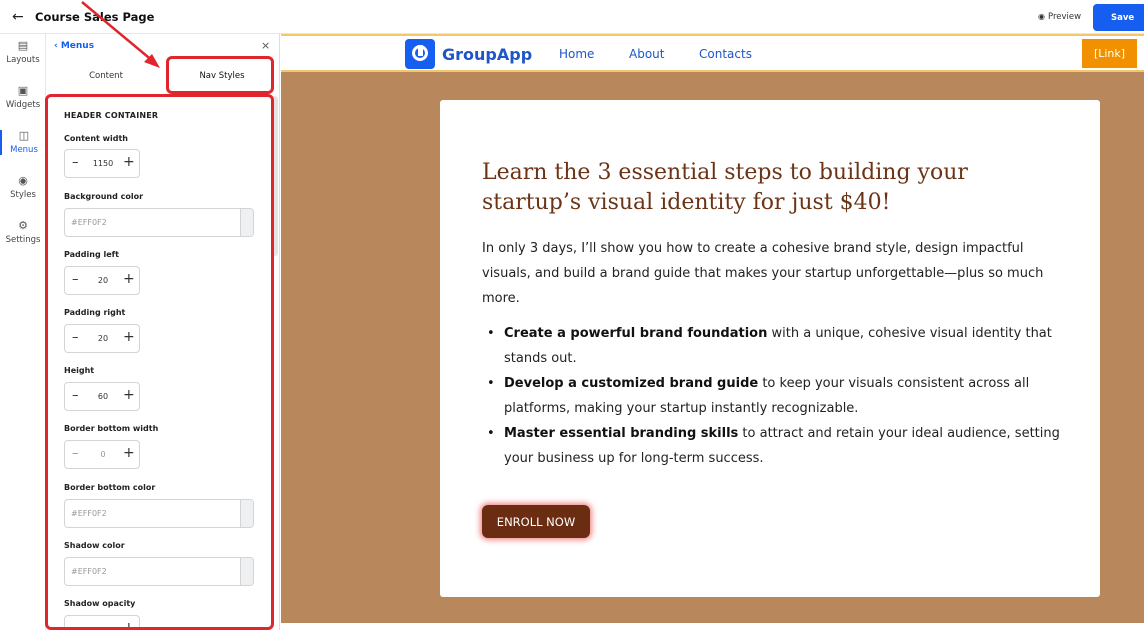  What do you see at coordinates (572, 17) in the screenshot?
I see `top-bar: ← Course Sales Page ◉ Preview Save` at bounding box center [572, 17].